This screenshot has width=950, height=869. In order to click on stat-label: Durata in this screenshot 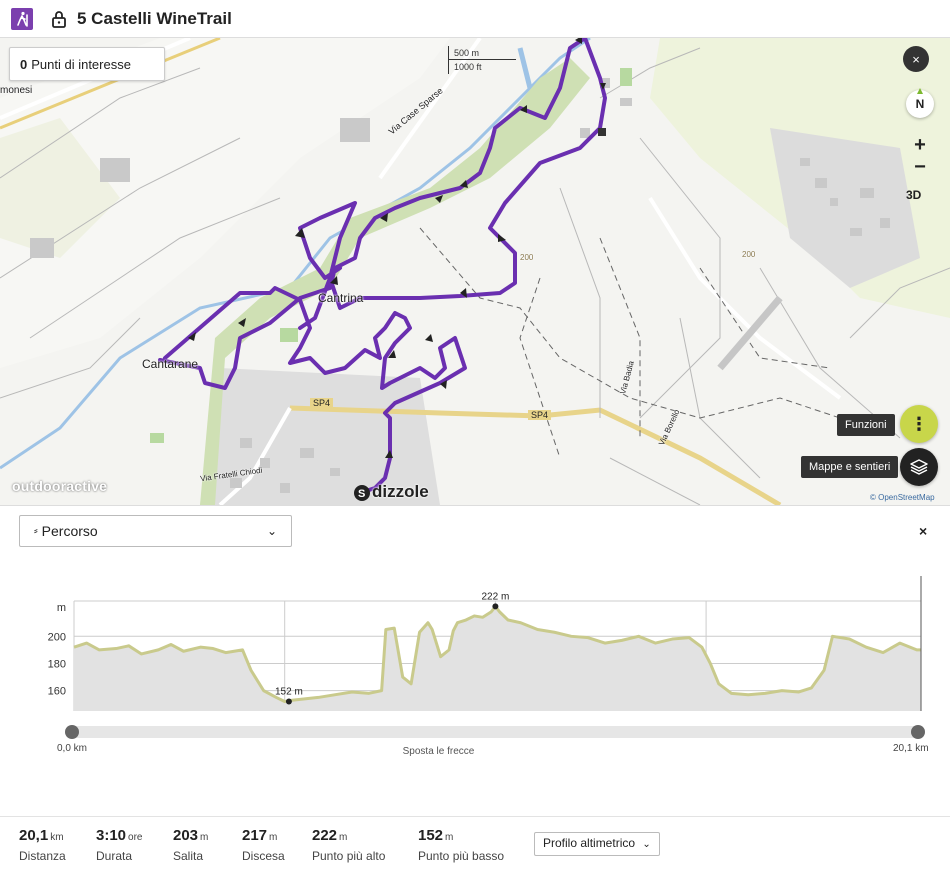, I will do `click(114, 856)`.